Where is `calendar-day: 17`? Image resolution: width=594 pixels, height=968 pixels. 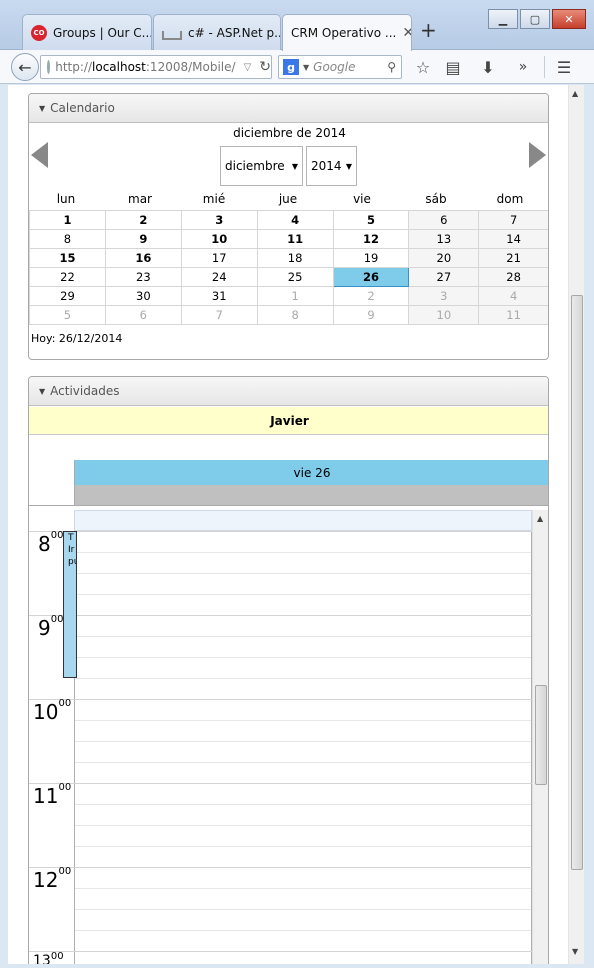 calendar-day: 17 is located at coordinates (219, 258).